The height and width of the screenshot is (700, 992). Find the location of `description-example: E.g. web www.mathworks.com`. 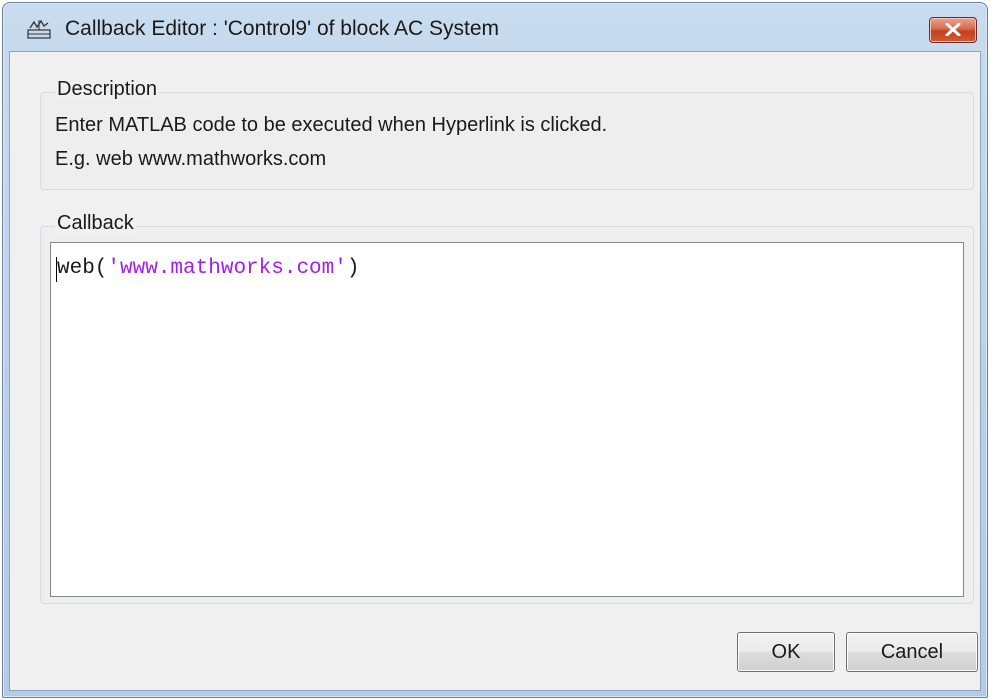

description-example: E.g. web www.mathworks.com is located at coordinates (191, 159).